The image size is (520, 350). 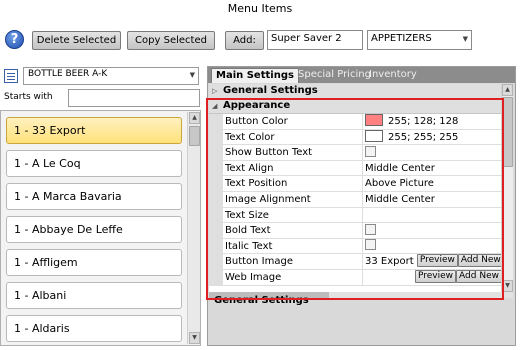 I want to click on window-title: Menu Items, so click(x=260, y=8).